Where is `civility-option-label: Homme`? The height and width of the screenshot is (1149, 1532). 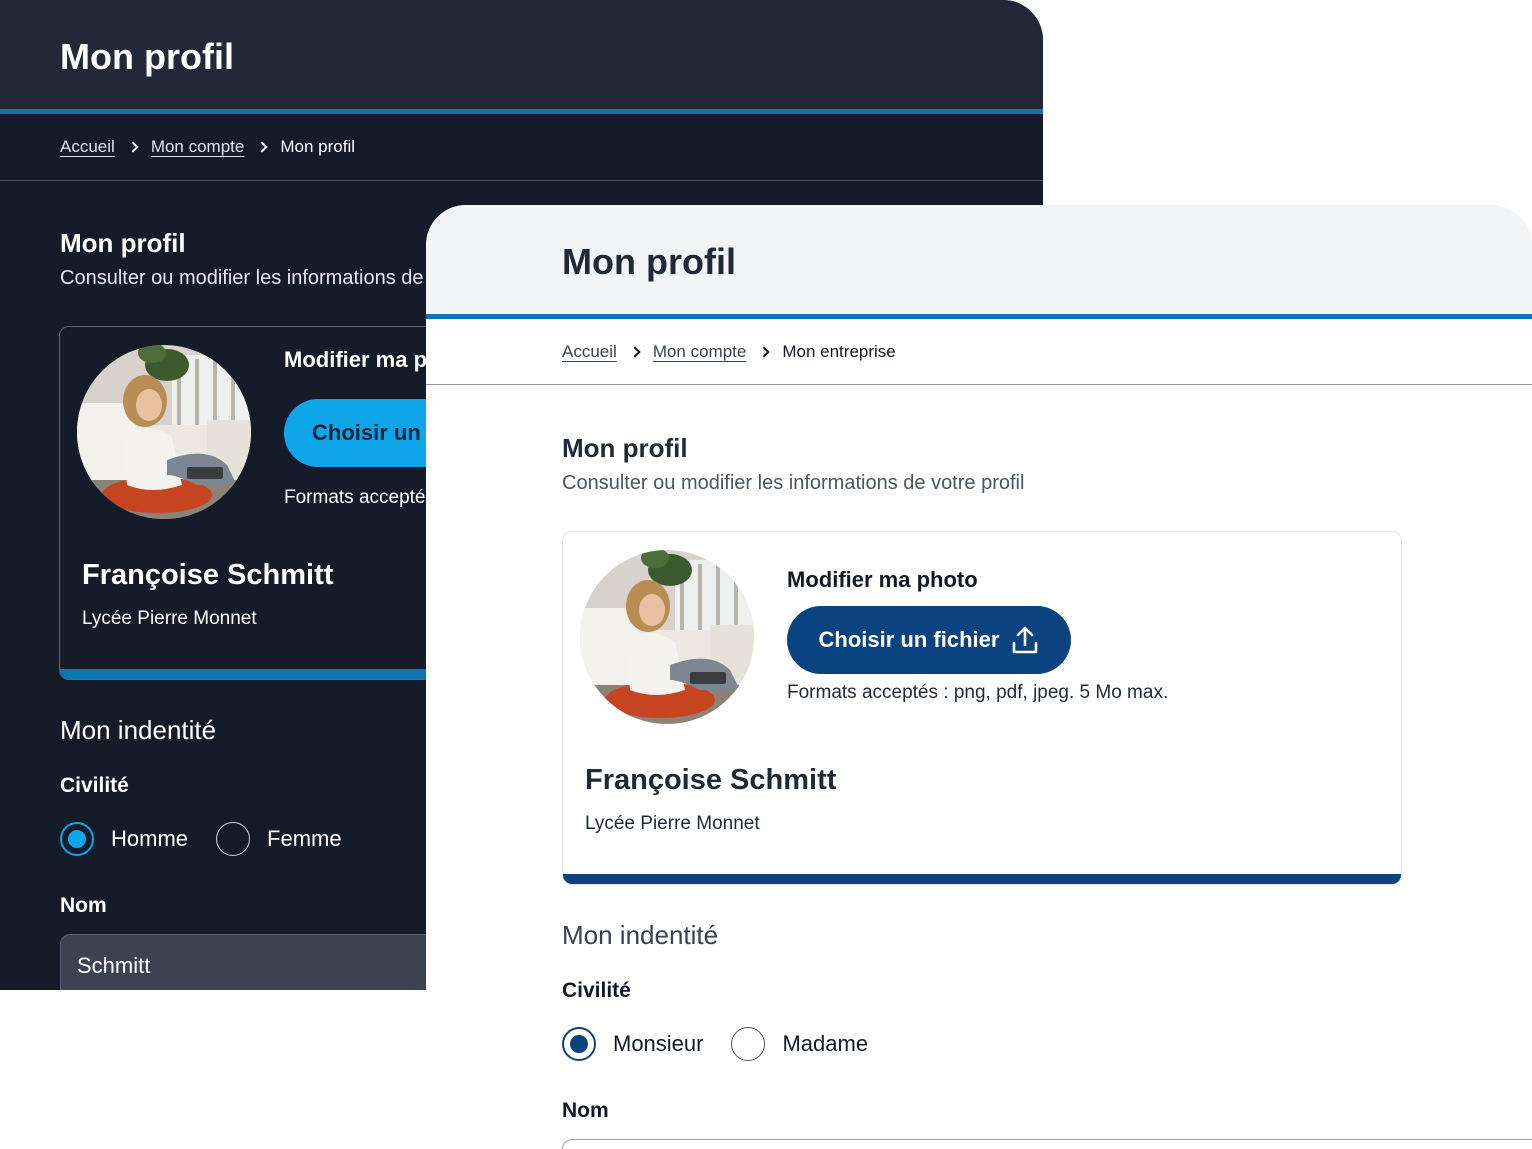 civility-option-label: Homme is located at coordinates (150, 838).